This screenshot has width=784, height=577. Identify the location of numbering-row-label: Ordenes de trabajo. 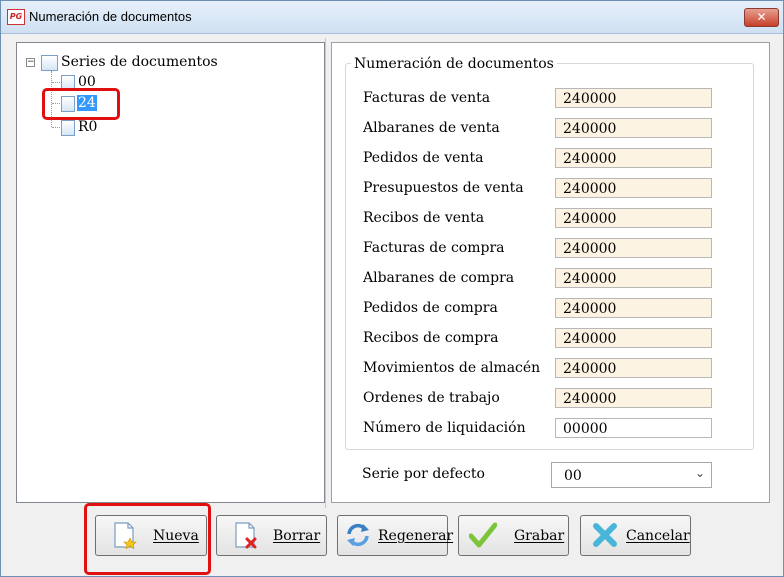
(431, 398).